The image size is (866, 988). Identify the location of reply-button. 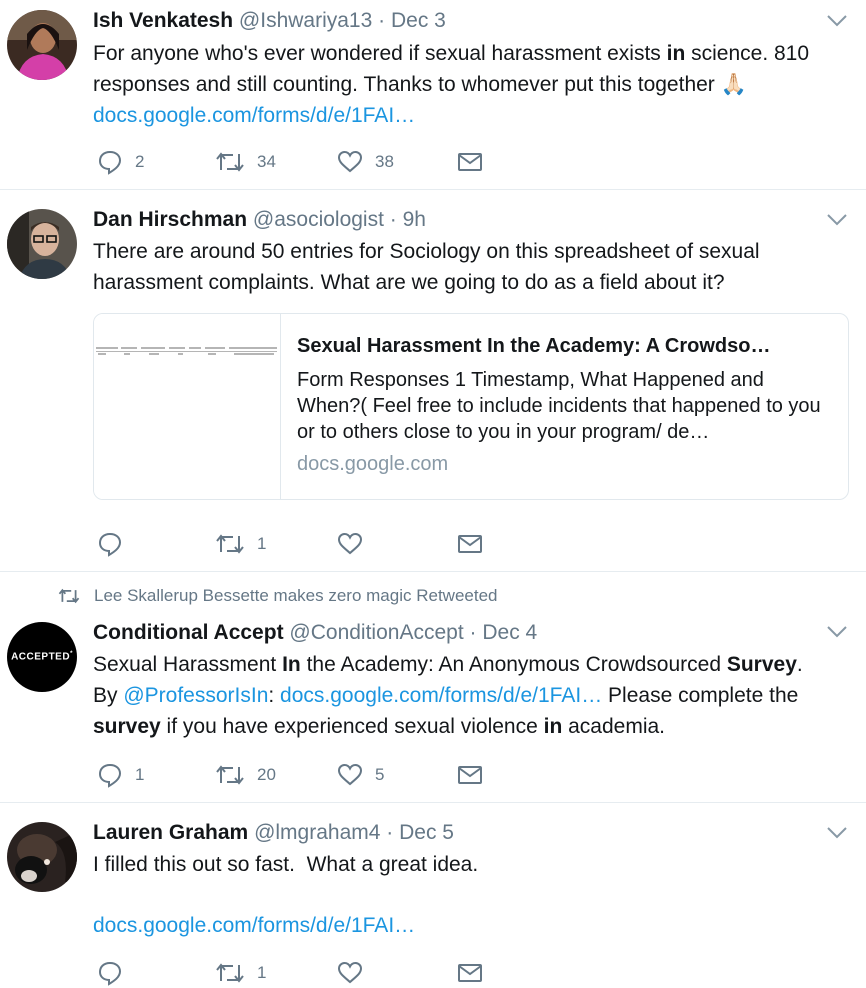
(116, 544).